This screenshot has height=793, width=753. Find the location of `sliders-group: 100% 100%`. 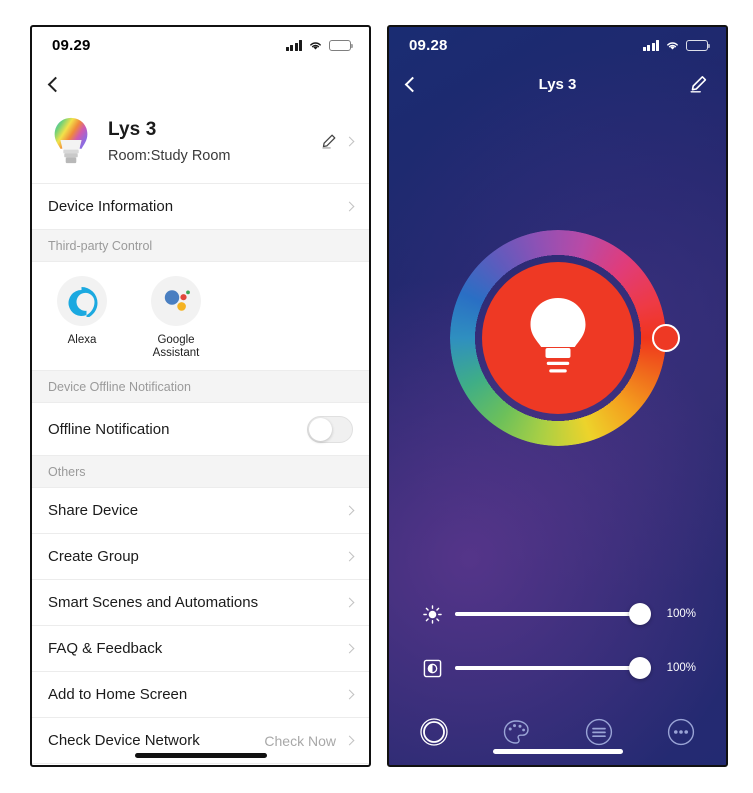

sliders-group: 100% 100% is located at coordinates (557, 643).